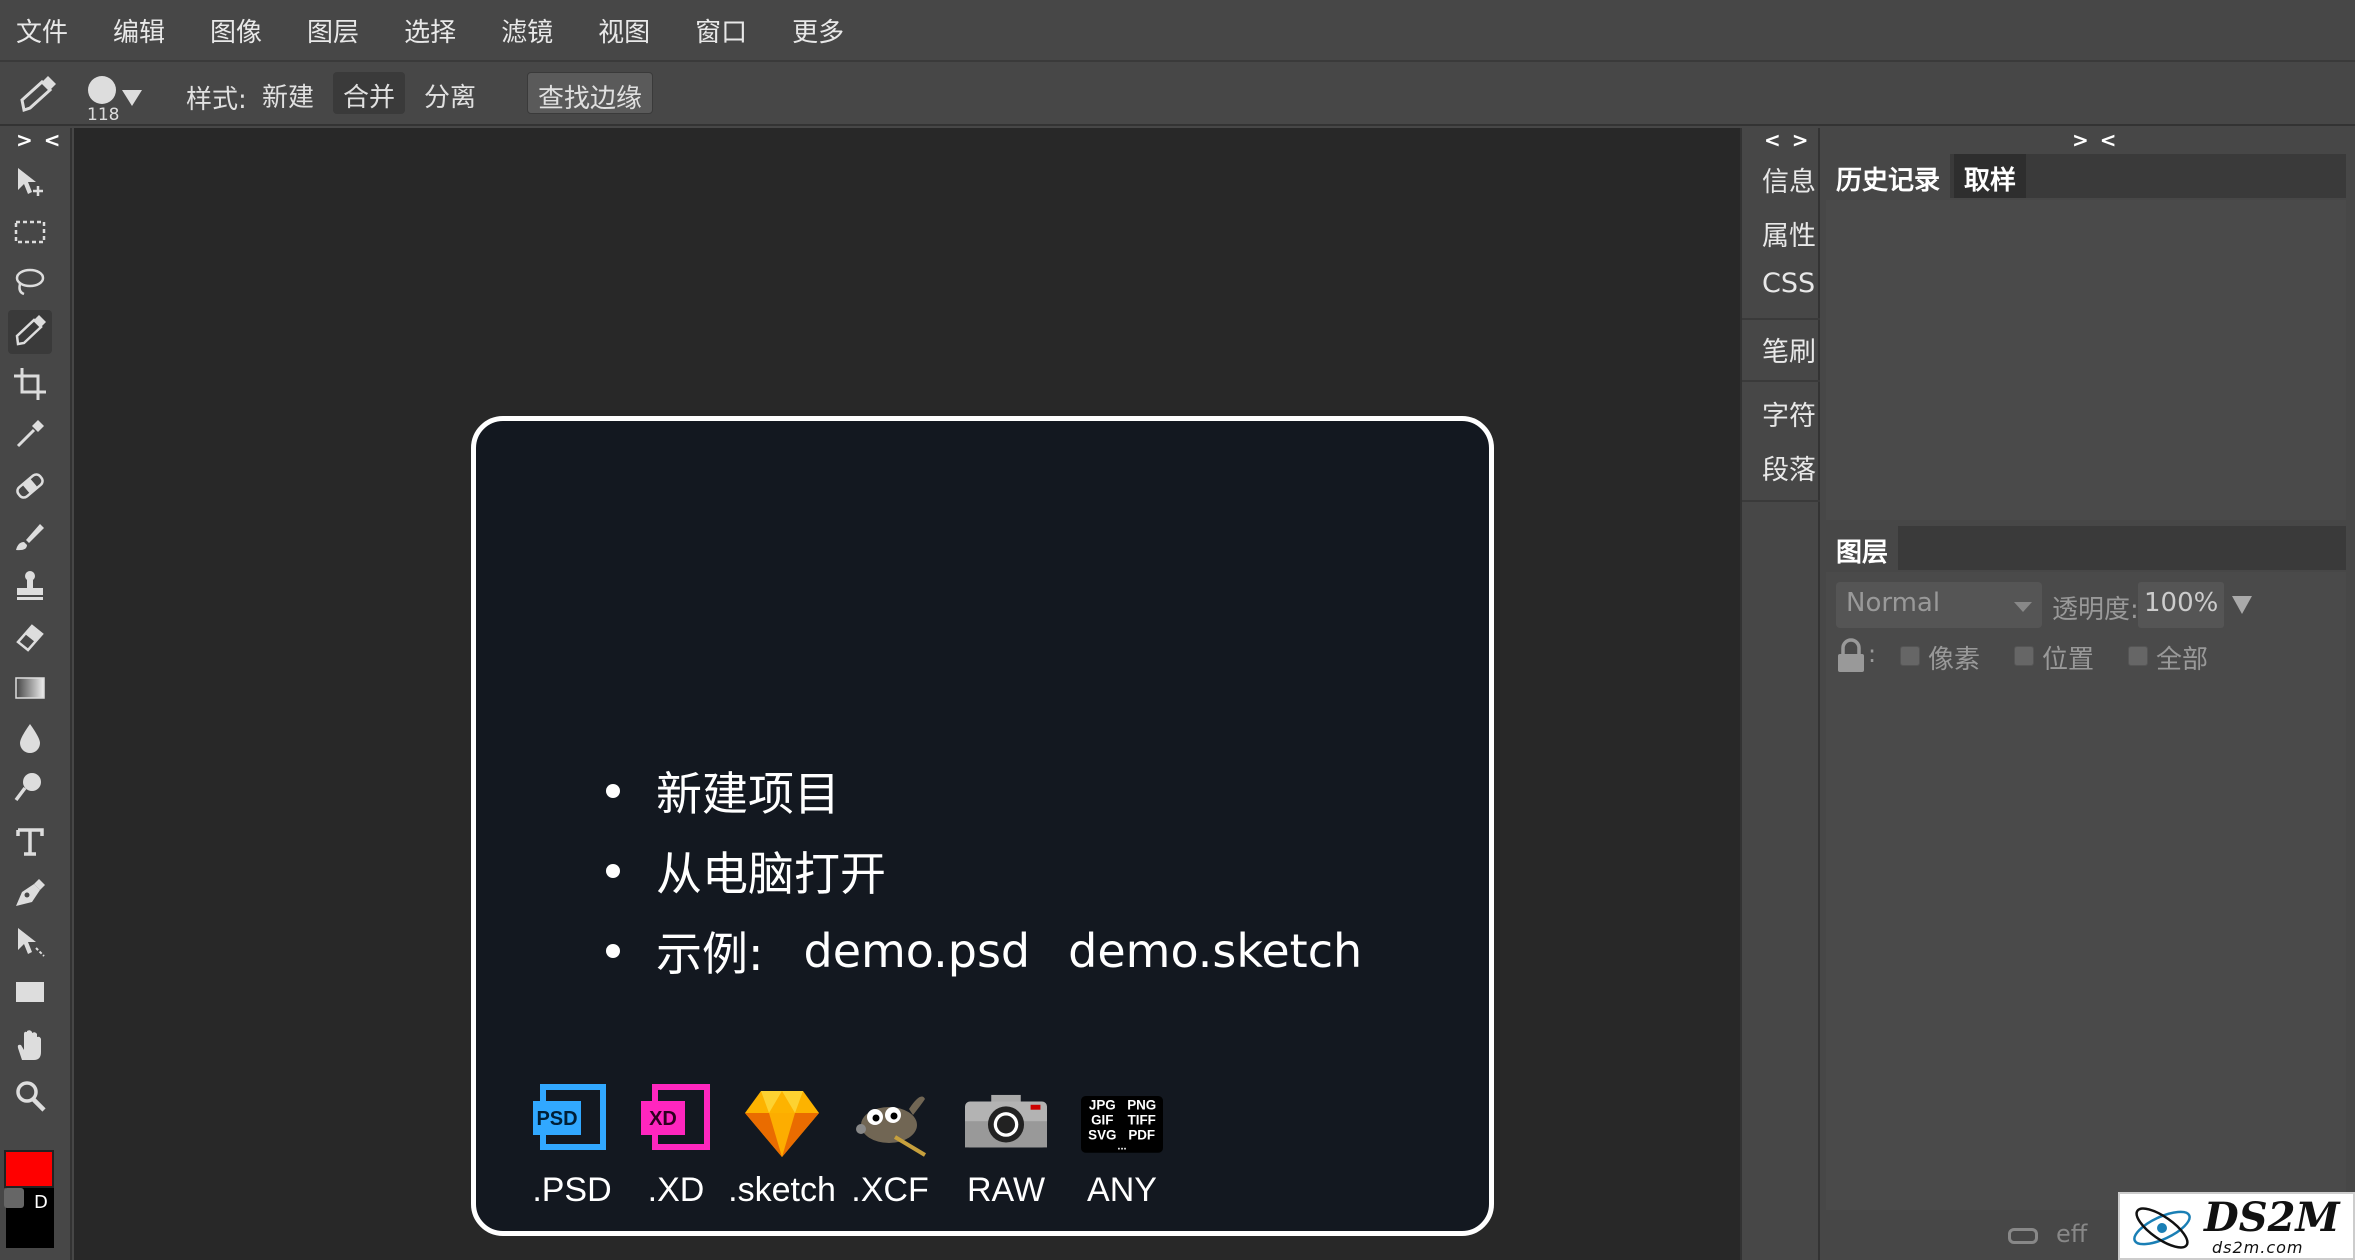 The height and width of the screenshot is (1260, 2355). What do you see at coordinates (30, 182) in the screenshot?
I see `move-tool-button` at bounding box center [30, 182].